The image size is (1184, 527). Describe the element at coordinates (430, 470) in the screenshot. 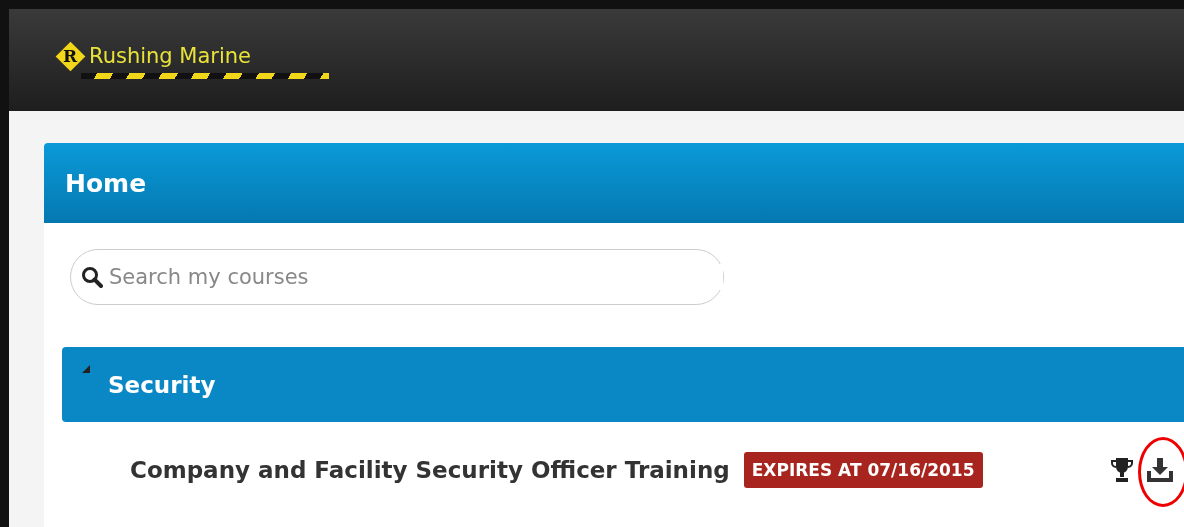

I see `course-title: Company and Facility Security Officer Training` at that location.